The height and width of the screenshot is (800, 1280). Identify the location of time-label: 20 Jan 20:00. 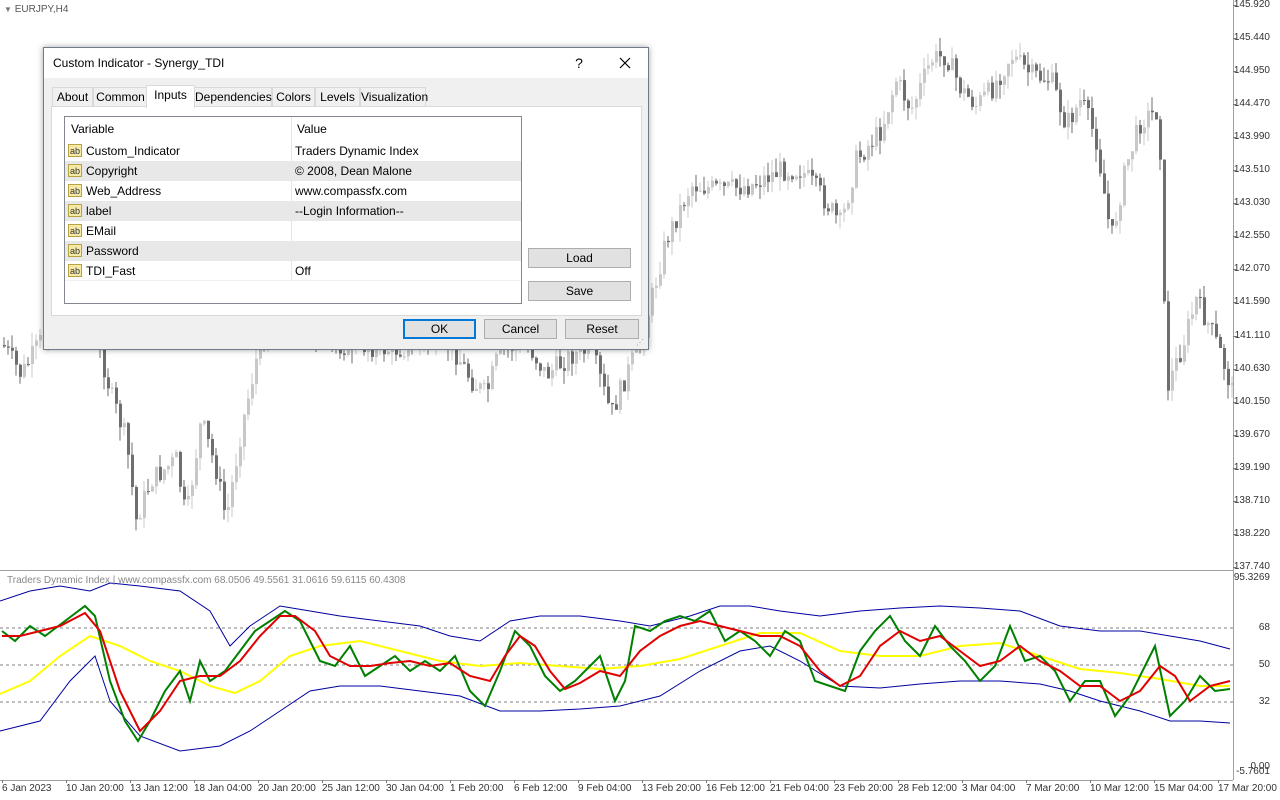
(287, 788).